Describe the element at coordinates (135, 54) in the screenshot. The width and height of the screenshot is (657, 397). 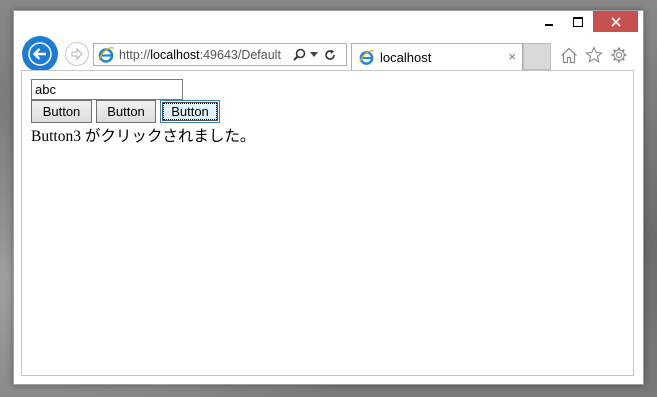
I see `url-prefix: http://` at that location.